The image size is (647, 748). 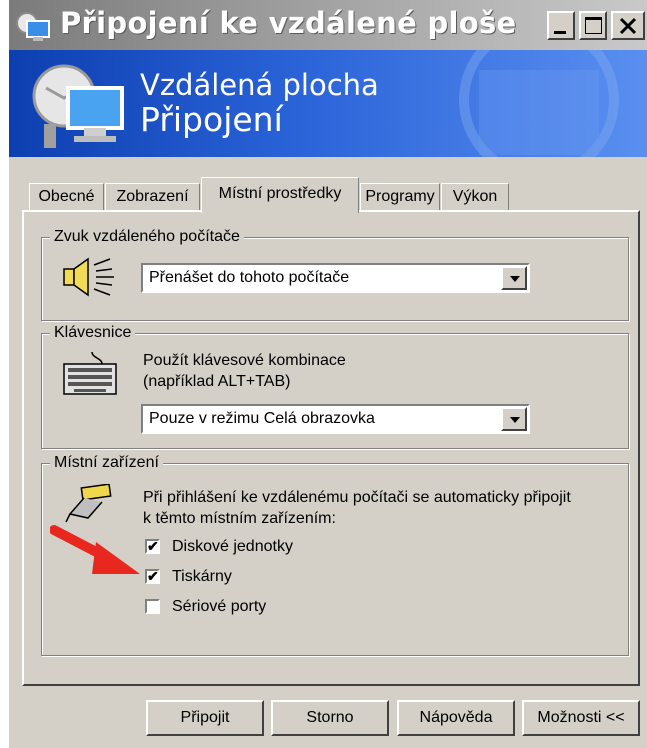 What do you see at coordinates (239, 518) in the screenshot?
I see `devices-description-line2: k těmto místním zařízením:` at bounding box center [239, 518].